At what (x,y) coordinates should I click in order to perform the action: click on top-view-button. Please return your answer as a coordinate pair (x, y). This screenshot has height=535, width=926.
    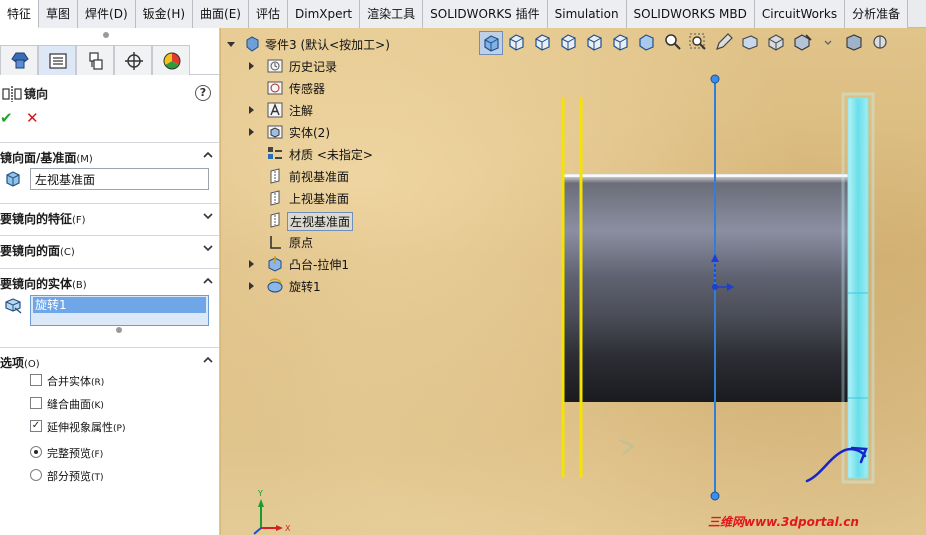
    Looking at the image, I should click on (621, 43).